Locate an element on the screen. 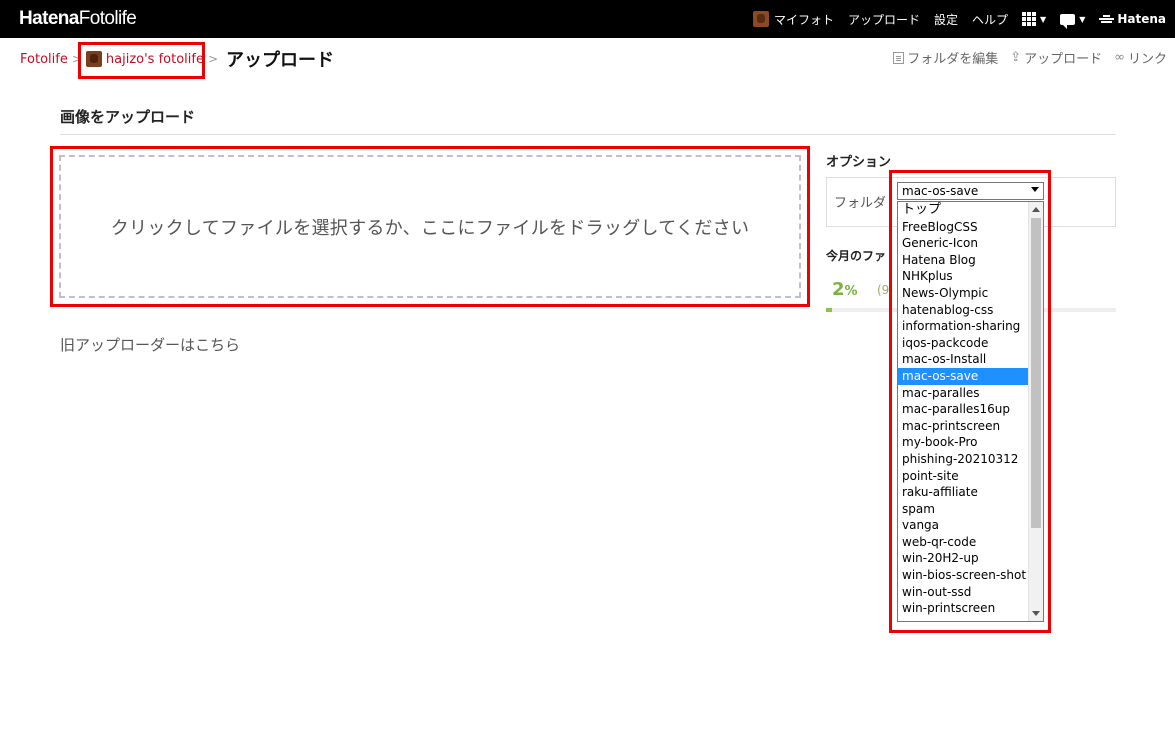 The height and width of the screenshot is (735, 1175). page-actions: フォルダを編集 ⇪ アップロード ∞ リンク is located at coordinates (1024, 57).